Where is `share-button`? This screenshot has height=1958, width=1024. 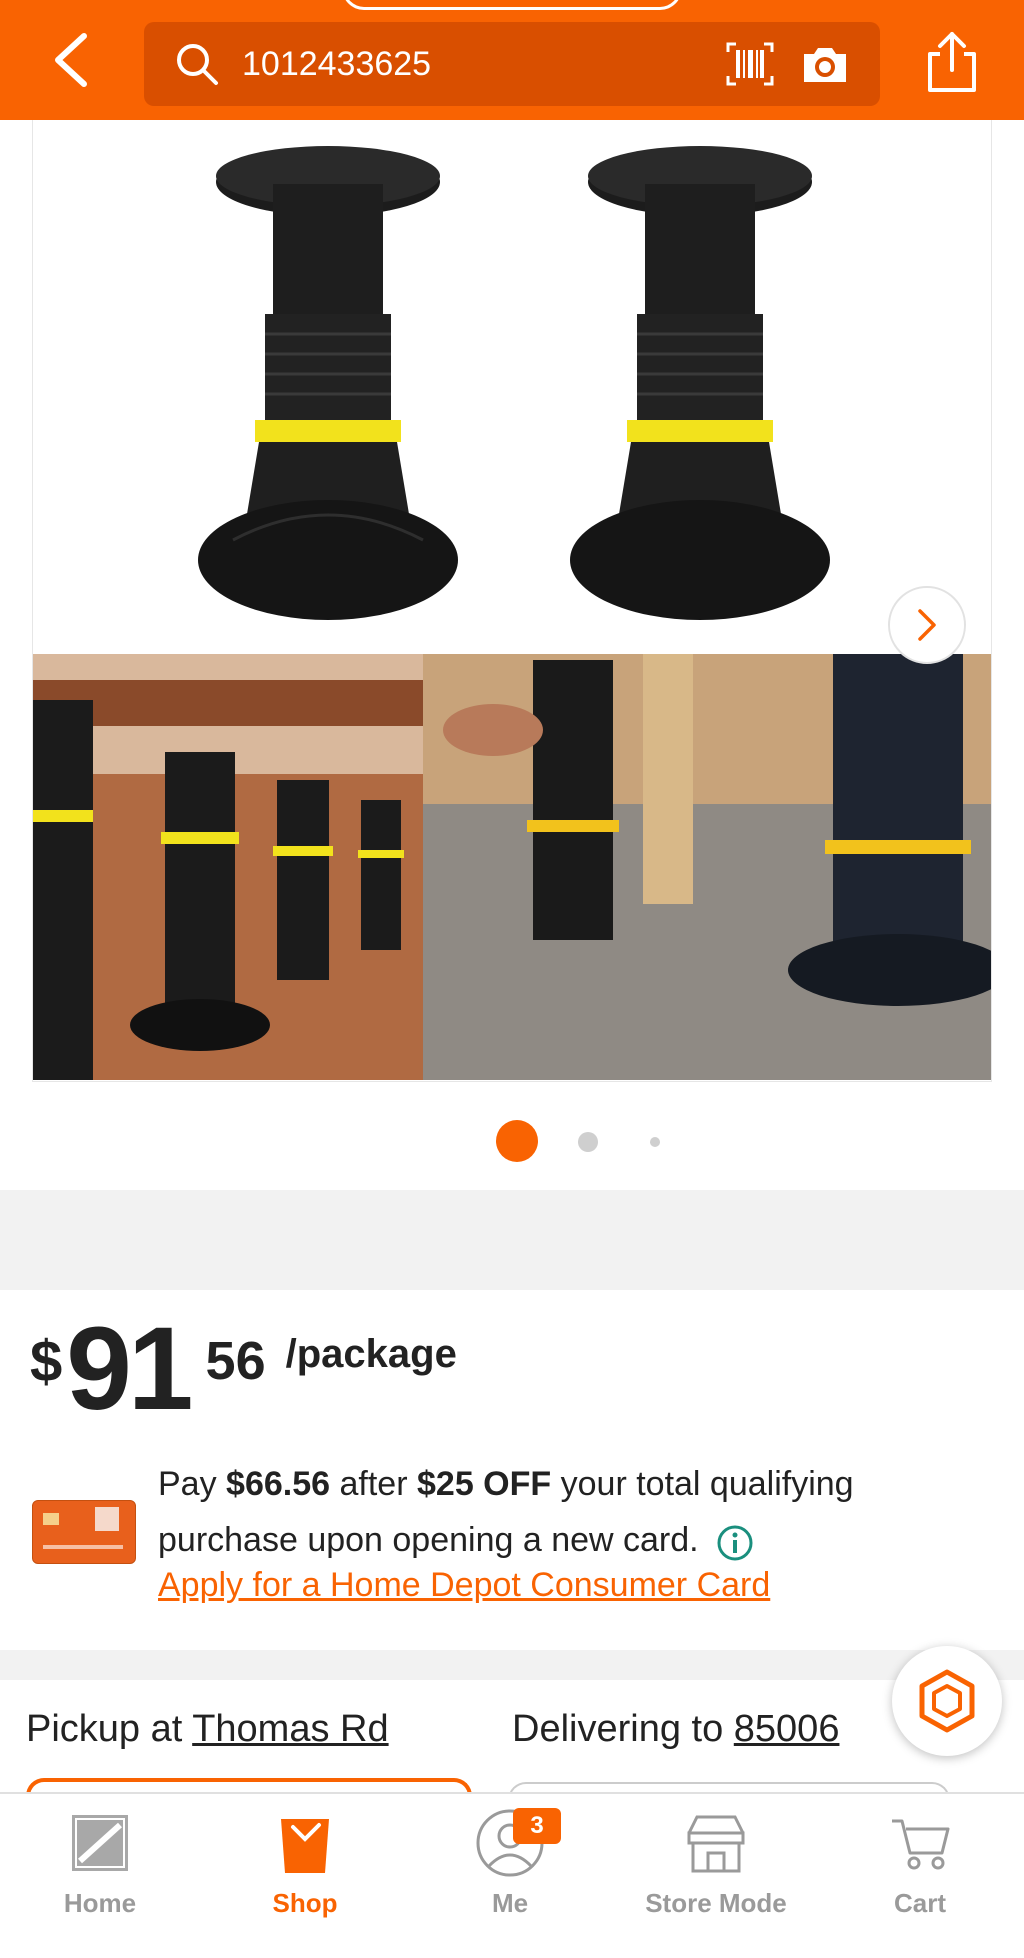
share-button is located at coordinates (952, 62).